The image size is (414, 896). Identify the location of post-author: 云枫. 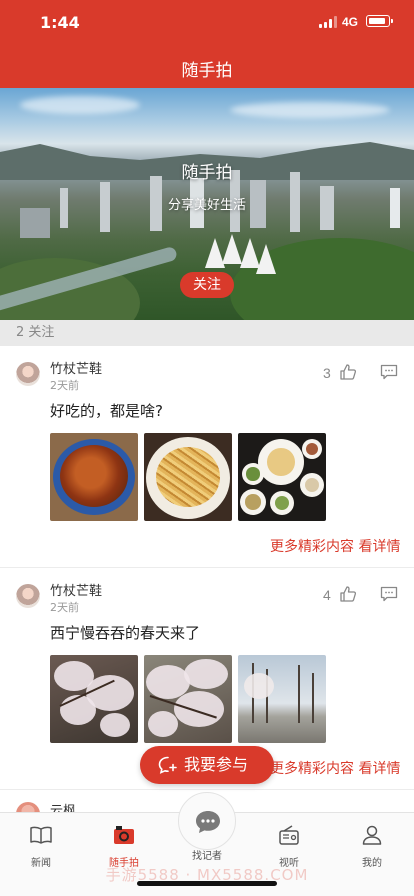
(63, 806).